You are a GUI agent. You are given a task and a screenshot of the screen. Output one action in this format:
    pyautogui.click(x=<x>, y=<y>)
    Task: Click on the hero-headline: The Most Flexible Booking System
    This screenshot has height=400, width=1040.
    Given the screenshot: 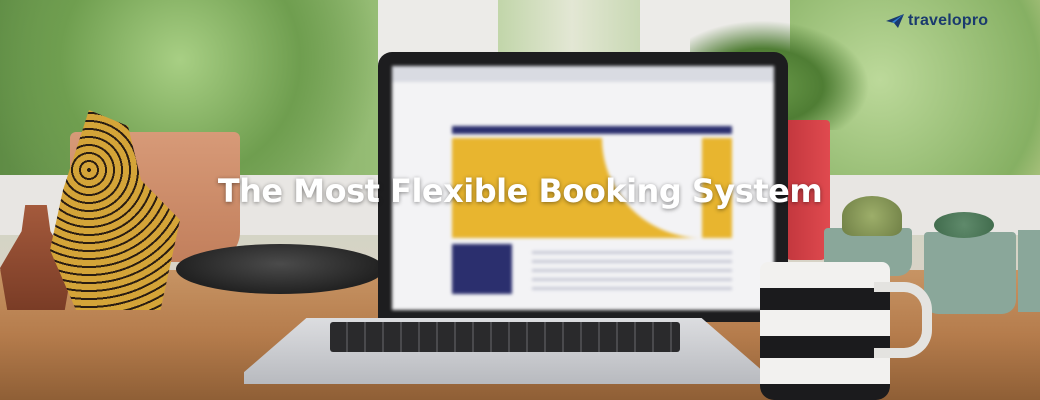 What is the action you would take?
    pyautogui.click(x=520, y=191)
    